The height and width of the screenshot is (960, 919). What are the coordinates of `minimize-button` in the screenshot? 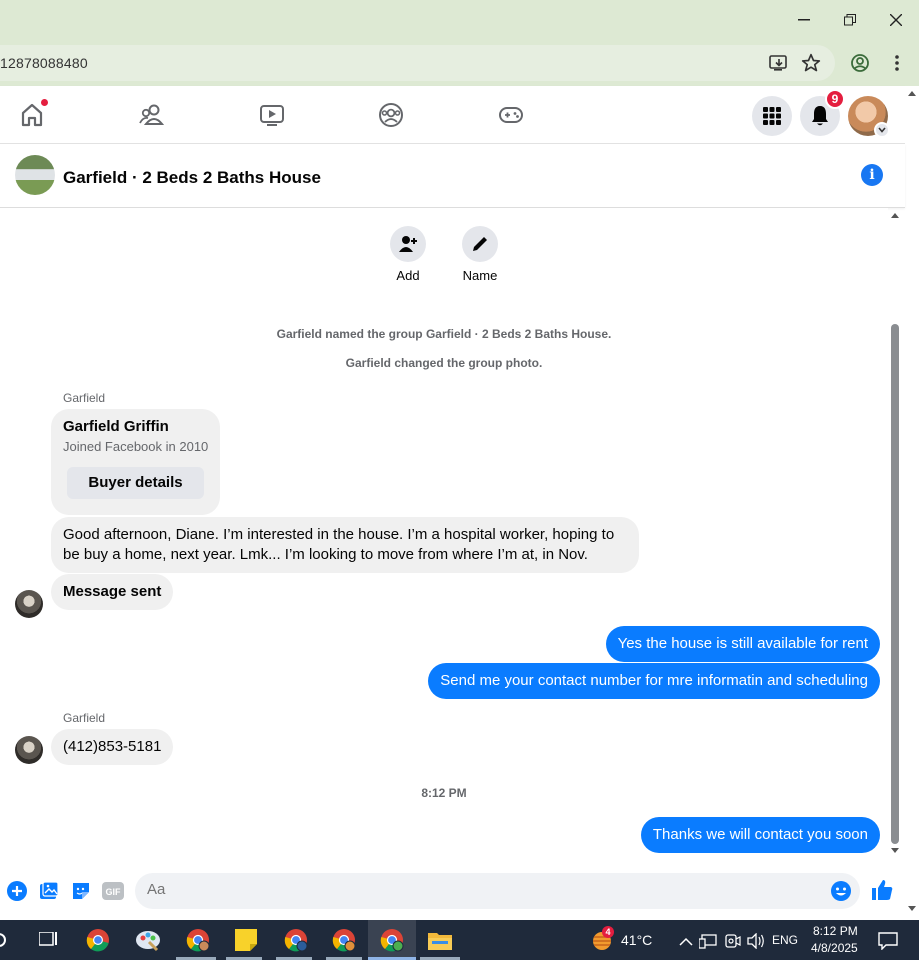 It's located at (804, 20).